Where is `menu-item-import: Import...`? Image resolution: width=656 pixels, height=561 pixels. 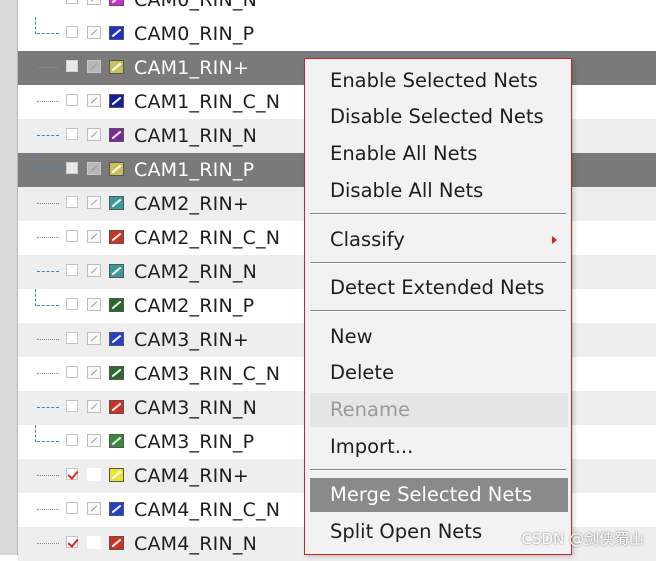 menu-item-import: Import... is located at coordinates (439, 447).